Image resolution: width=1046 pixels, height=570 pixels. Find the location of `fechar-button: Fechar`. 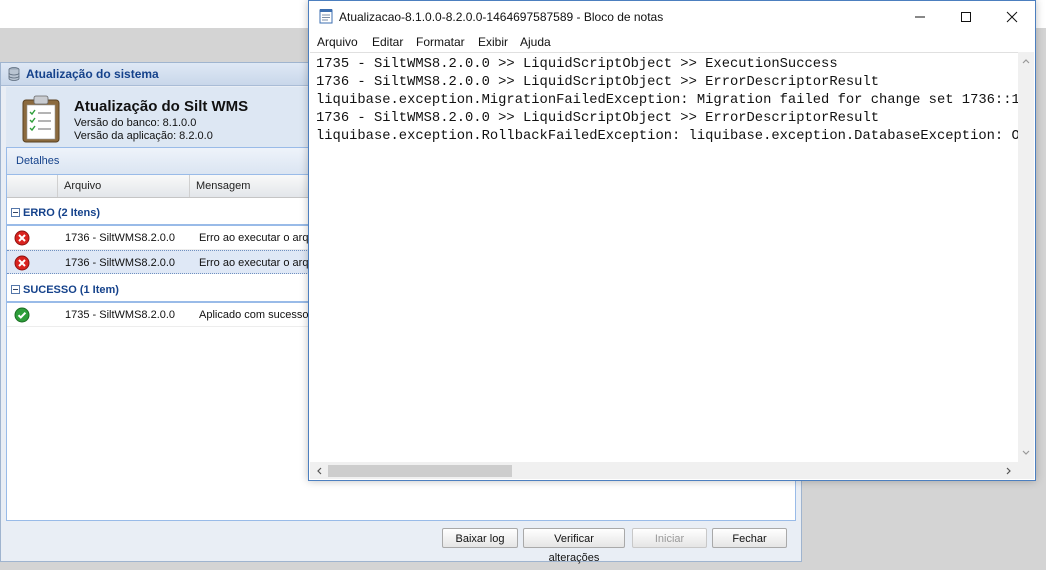

fechar-button: Fechar is located at coordinates (749, 538).